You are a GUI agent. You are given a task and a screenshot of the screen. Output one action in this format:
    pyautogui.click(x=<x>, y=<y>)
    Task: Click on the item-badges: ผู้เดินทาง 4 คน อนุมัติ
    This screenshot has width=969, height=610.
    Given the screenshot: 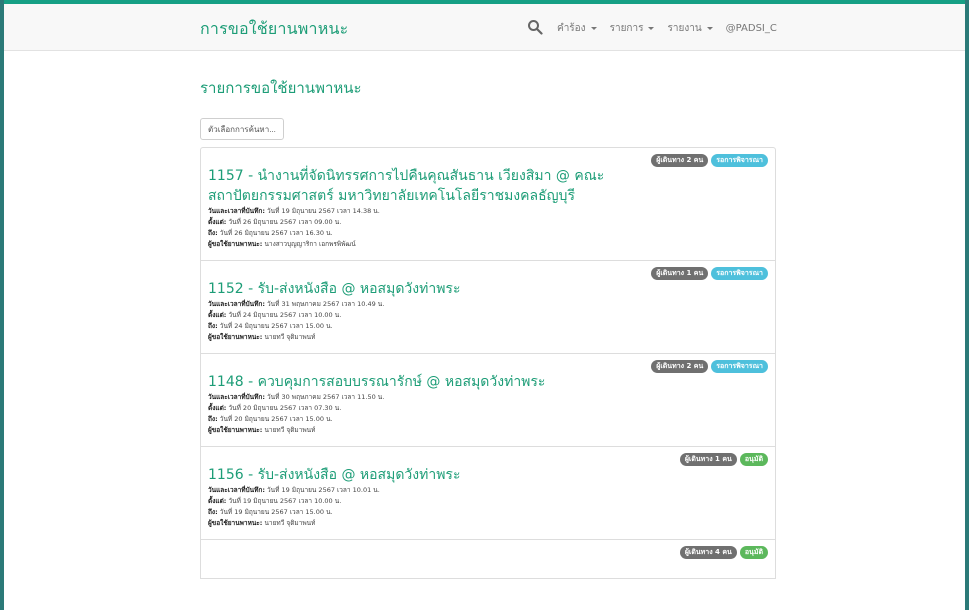 What is the action you would take?
    pyautogui.click(x=723, y=552)
    